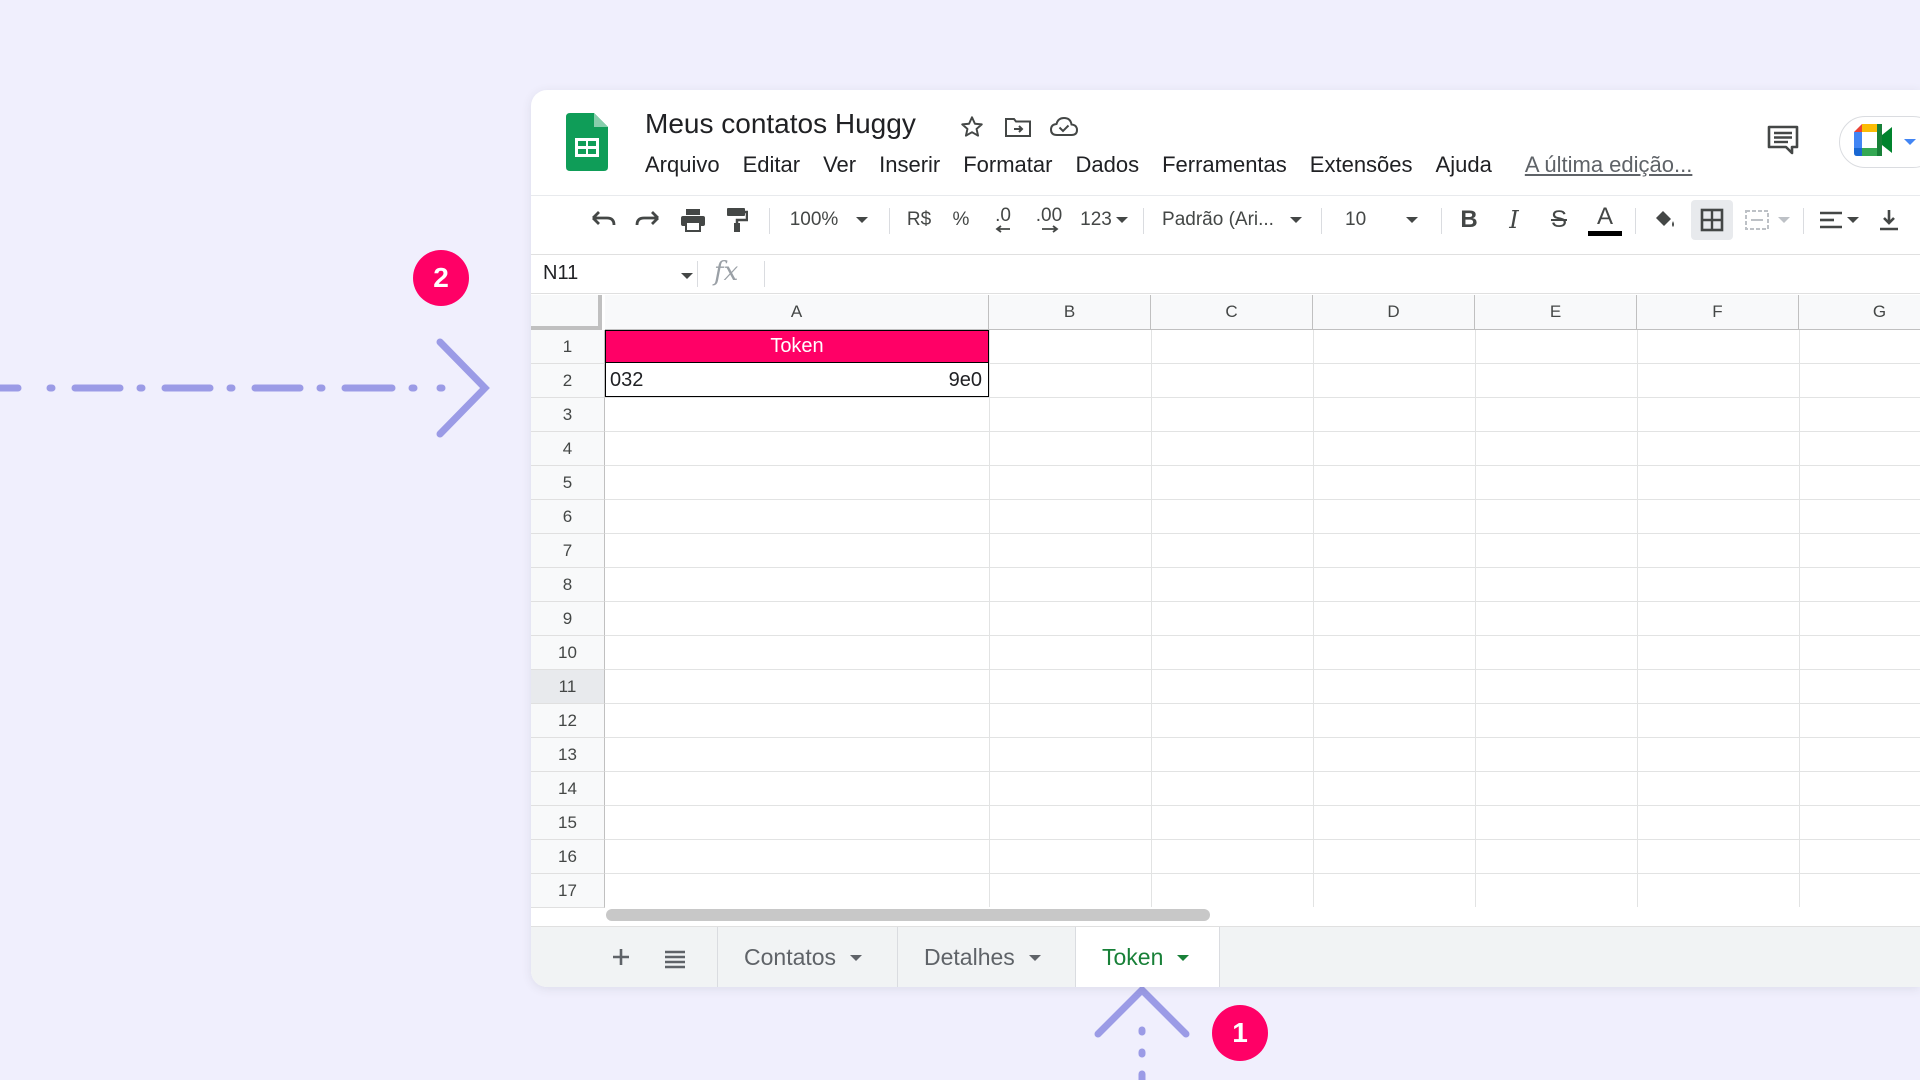 Image resolution: width=1920 pixels, height=1080 pixels. Describe the element at coordinates (682, 165) in the screenshot. I see `menu-arquivo: Arquivo` at that location.